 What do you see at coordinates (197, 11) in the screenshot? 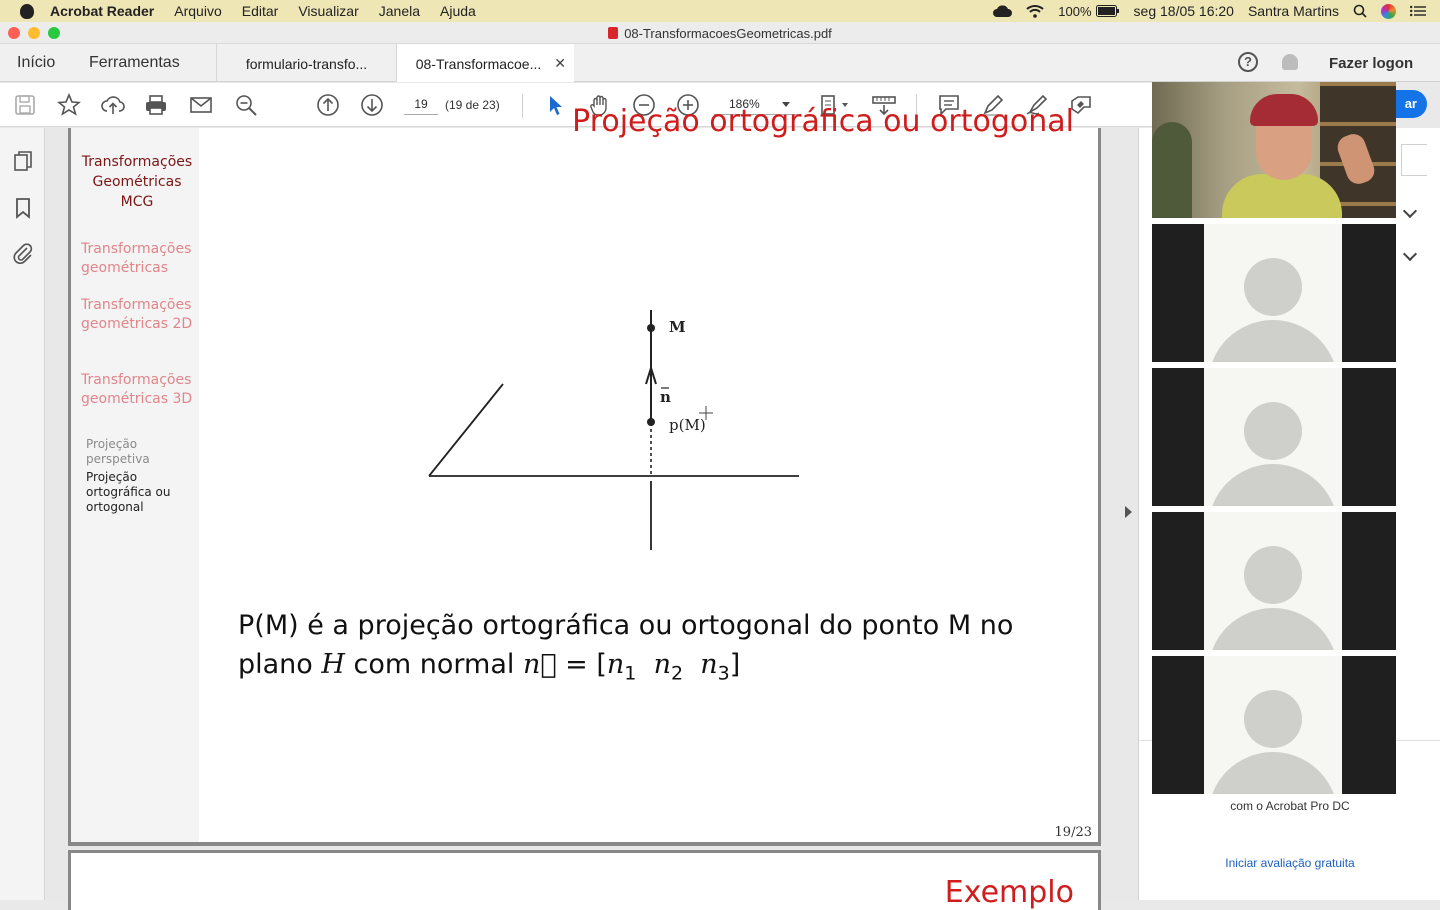
I see `menu-arquivo: Arquivo` at bounding box center [197, 11].